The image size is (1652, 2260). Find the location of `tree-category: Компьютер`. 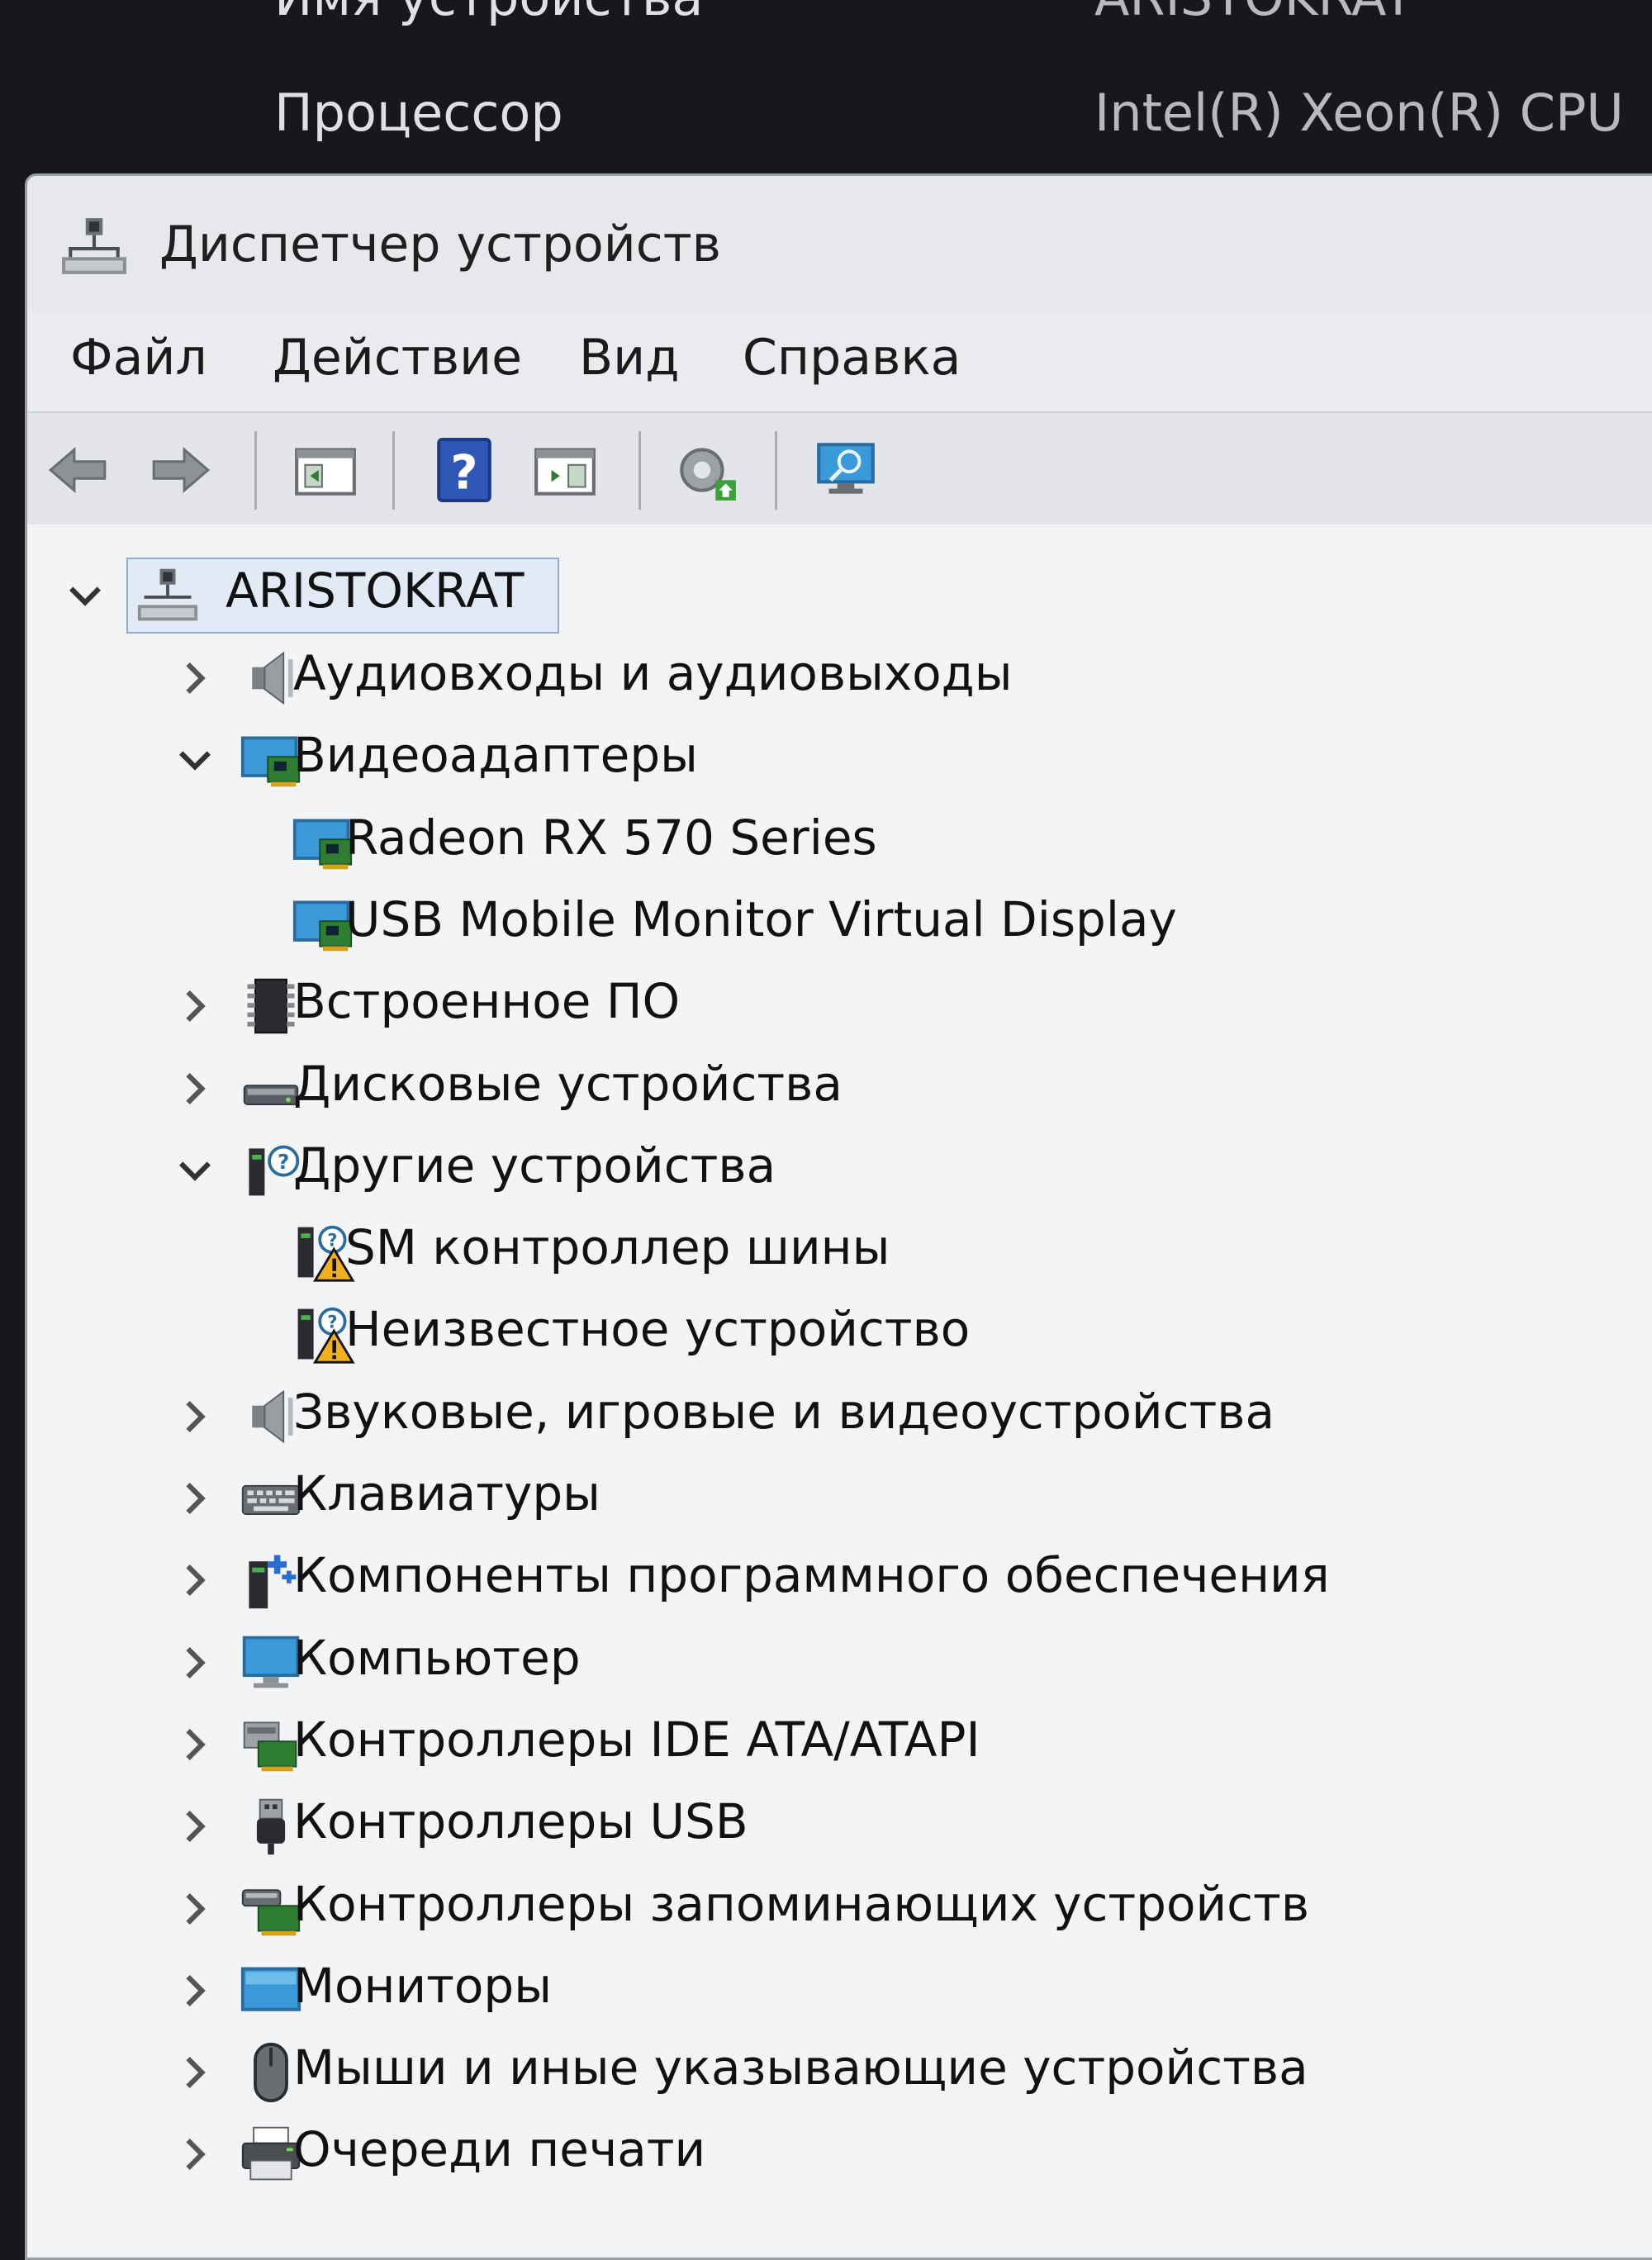

tree-category: Компьютер is located at coordinates (812, 1662).